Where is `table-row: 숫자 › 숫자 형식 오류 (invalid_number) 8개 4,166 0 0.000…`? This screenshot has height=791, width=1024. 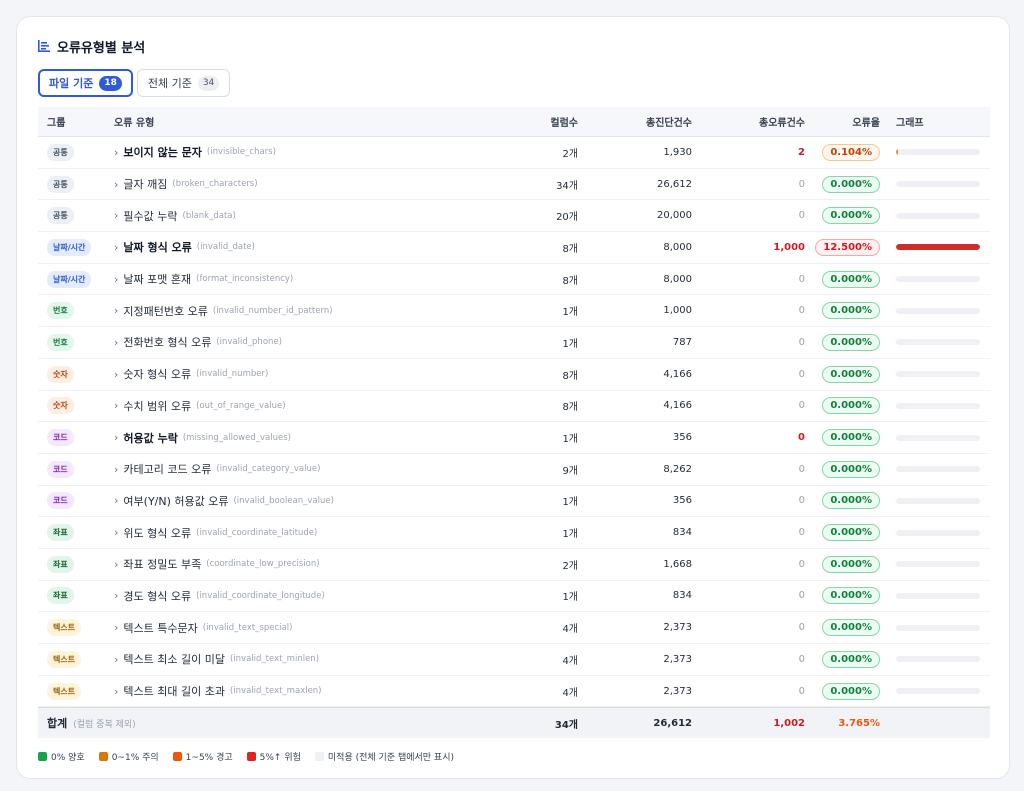 table-row: 숫자 › 숫자 형식 오류 (invalid_number) 8개 4,166 0 0.000… is located at coordinates (514, 375).